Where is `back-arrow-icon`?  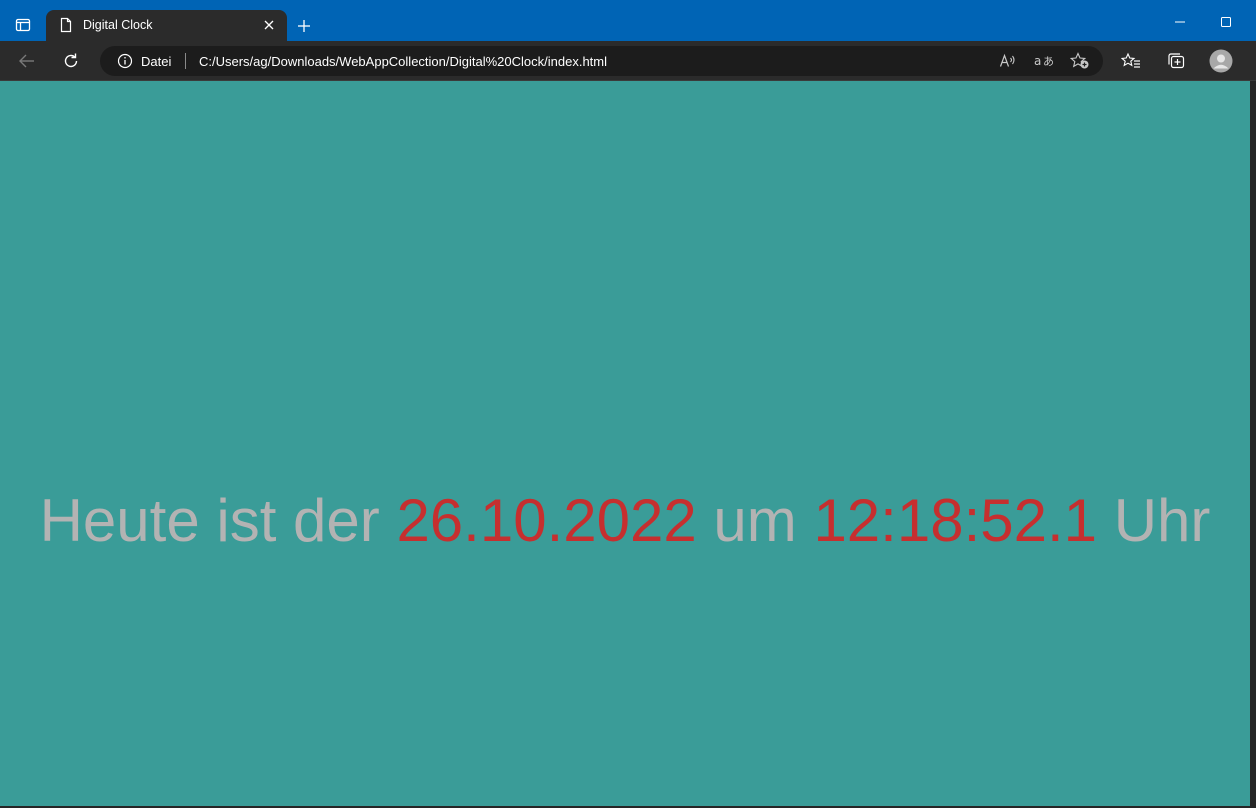 back-arrow-icon is located at coordinates (26, 61).